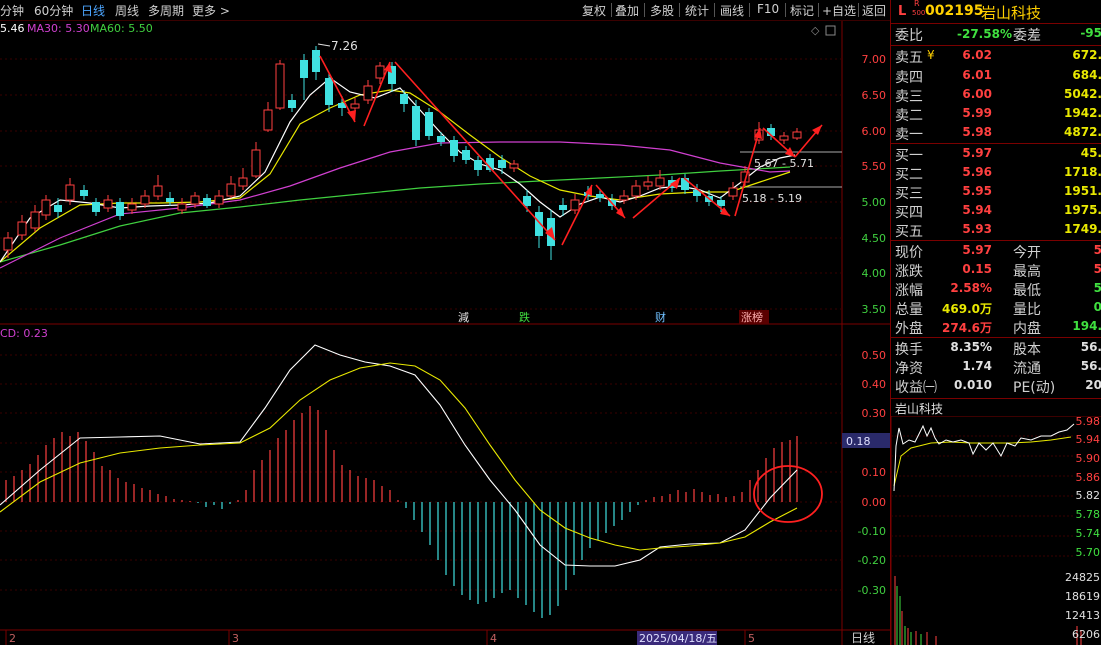 The width and height of the screenshot is (1101, 645). Describe the element at coordinates (996, 192) in the screenshot. I see `bid-3-row: 买三 5.95 1951.` at that location.